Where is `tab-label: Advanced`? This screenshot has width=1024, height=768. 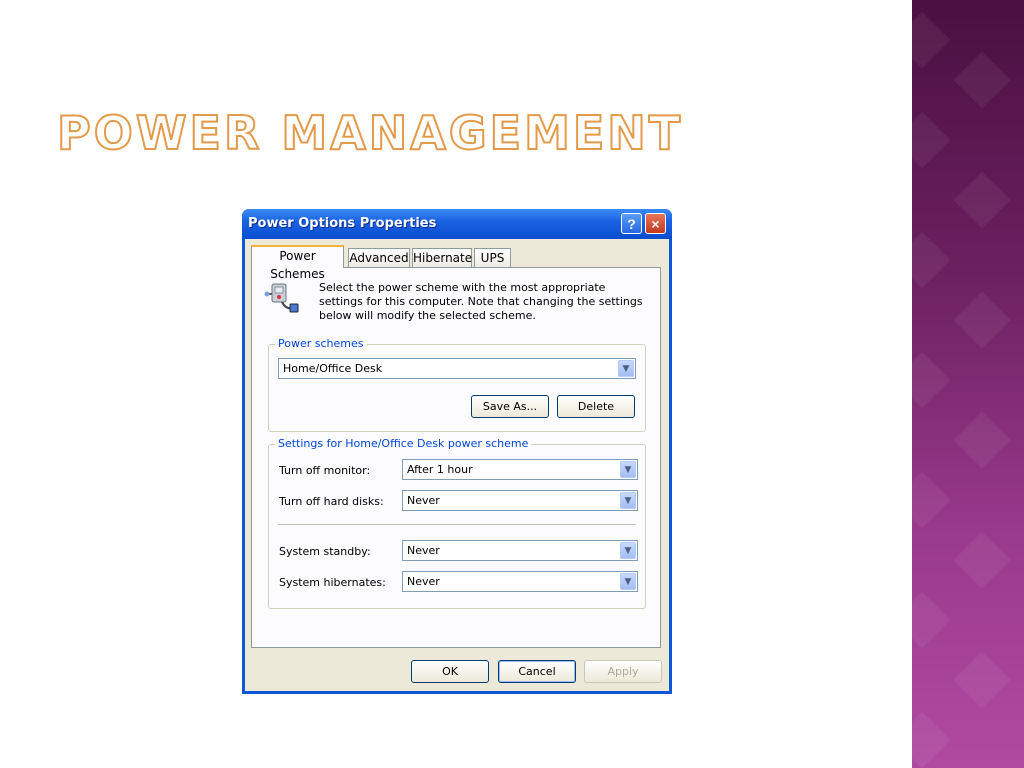
tab-label: Advanced is located at coordinates (379, 258).